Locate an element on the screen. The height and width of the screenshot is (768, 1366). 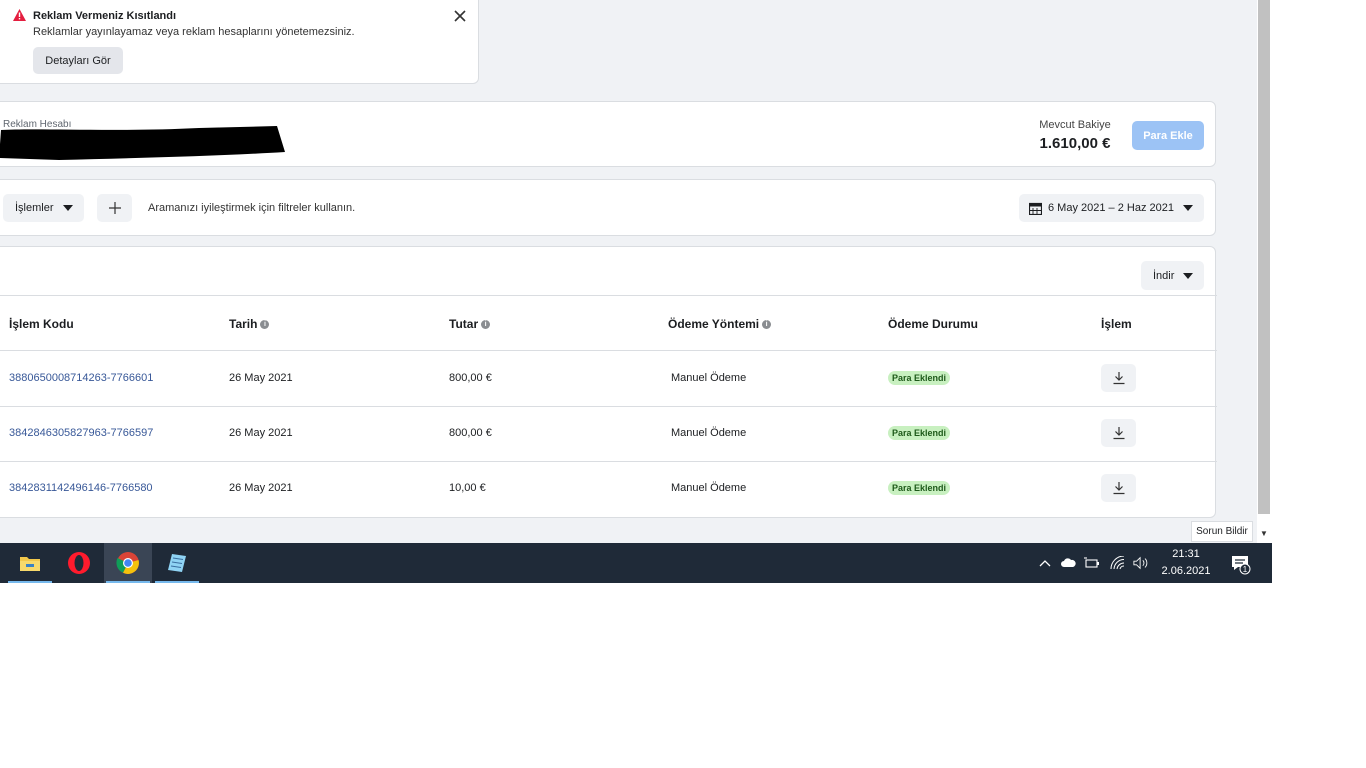
notification-center: 1 is located at coordinates (1241, 564).